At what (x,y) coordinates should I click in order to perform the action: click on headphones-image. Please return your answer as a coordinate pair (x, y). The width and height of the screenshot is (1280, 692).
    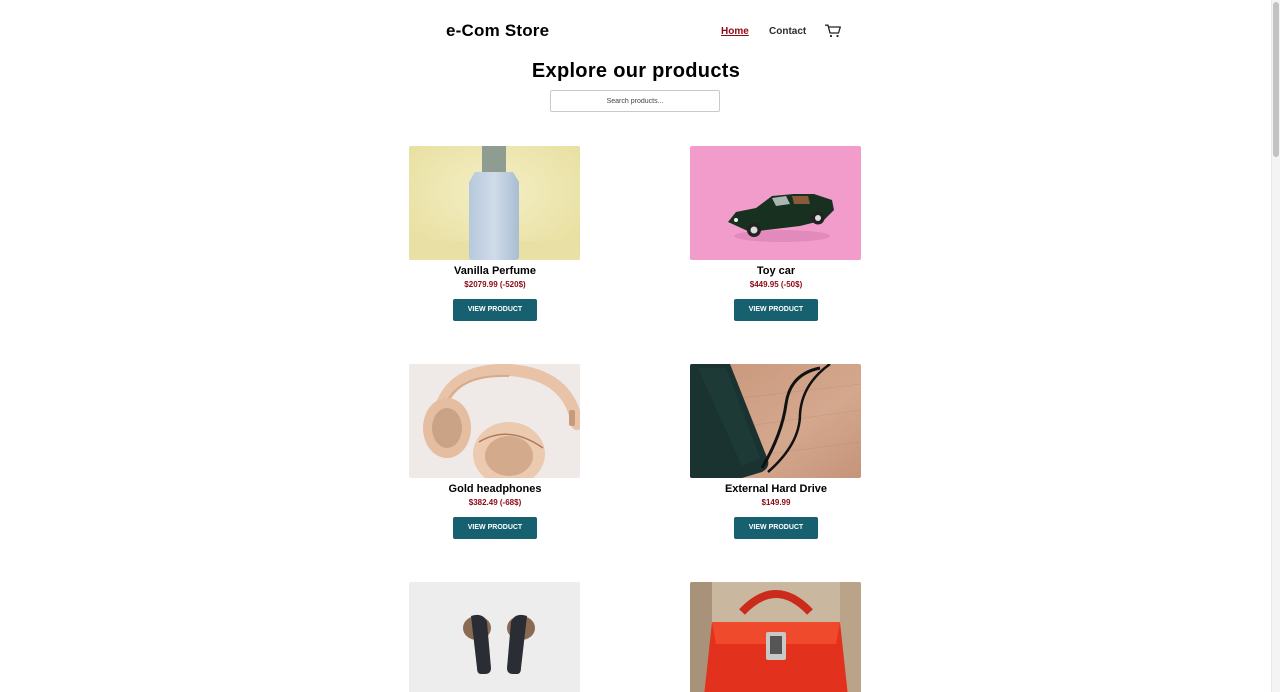
    Looking at the image, I should click on (494, 421).